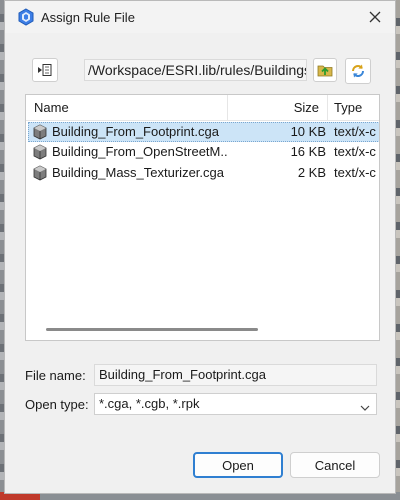 The image size is (400, 500). I want to click on open-type-label: Open type:, so click(57, 404).